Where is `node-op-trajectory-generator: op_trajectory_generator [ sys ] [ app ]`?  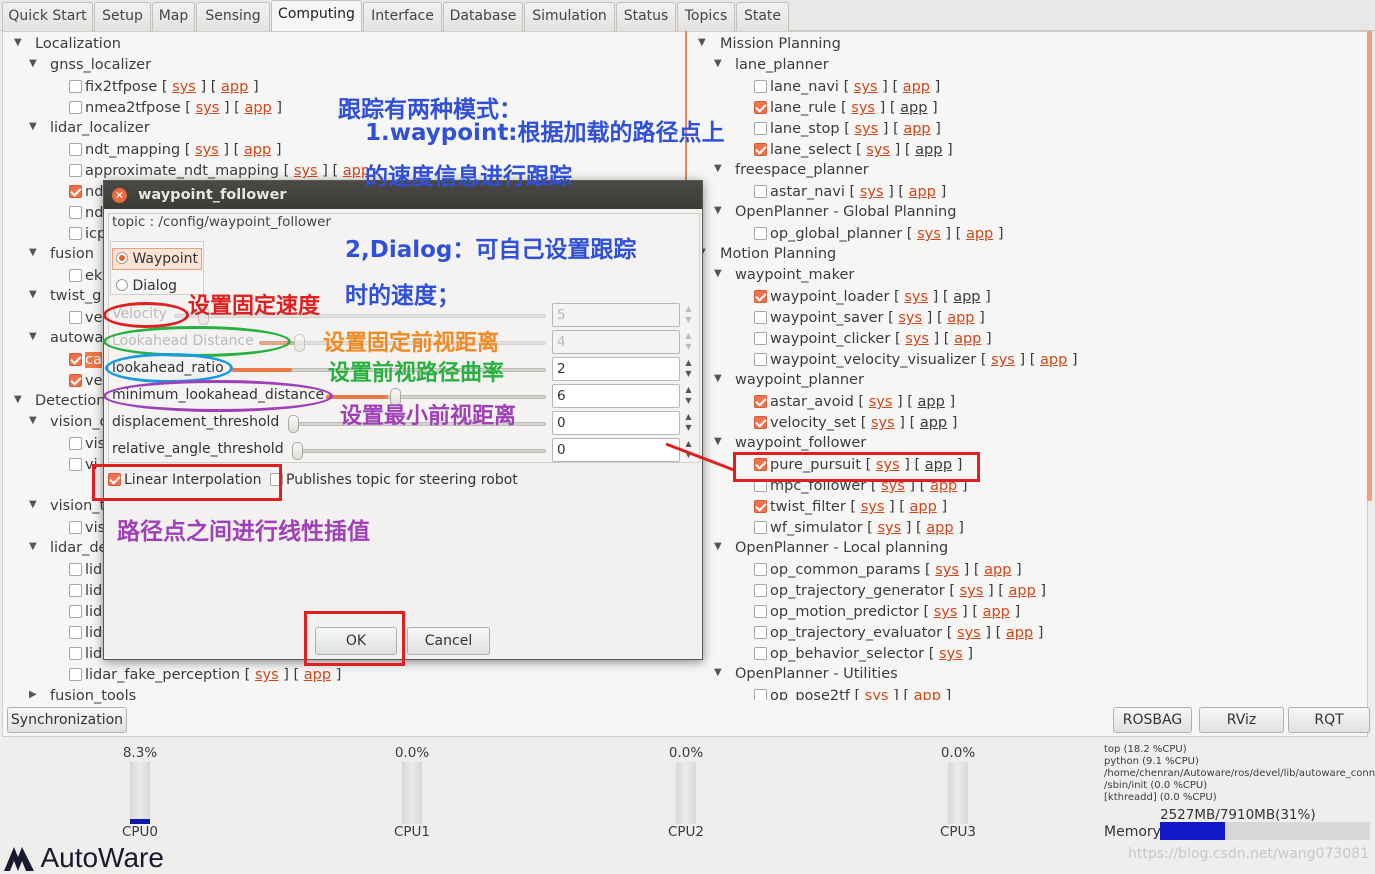 node-op-trajectory-generator: op_trajectory_generator [ sys ] [ app ] is located at coordinates (900, 591).